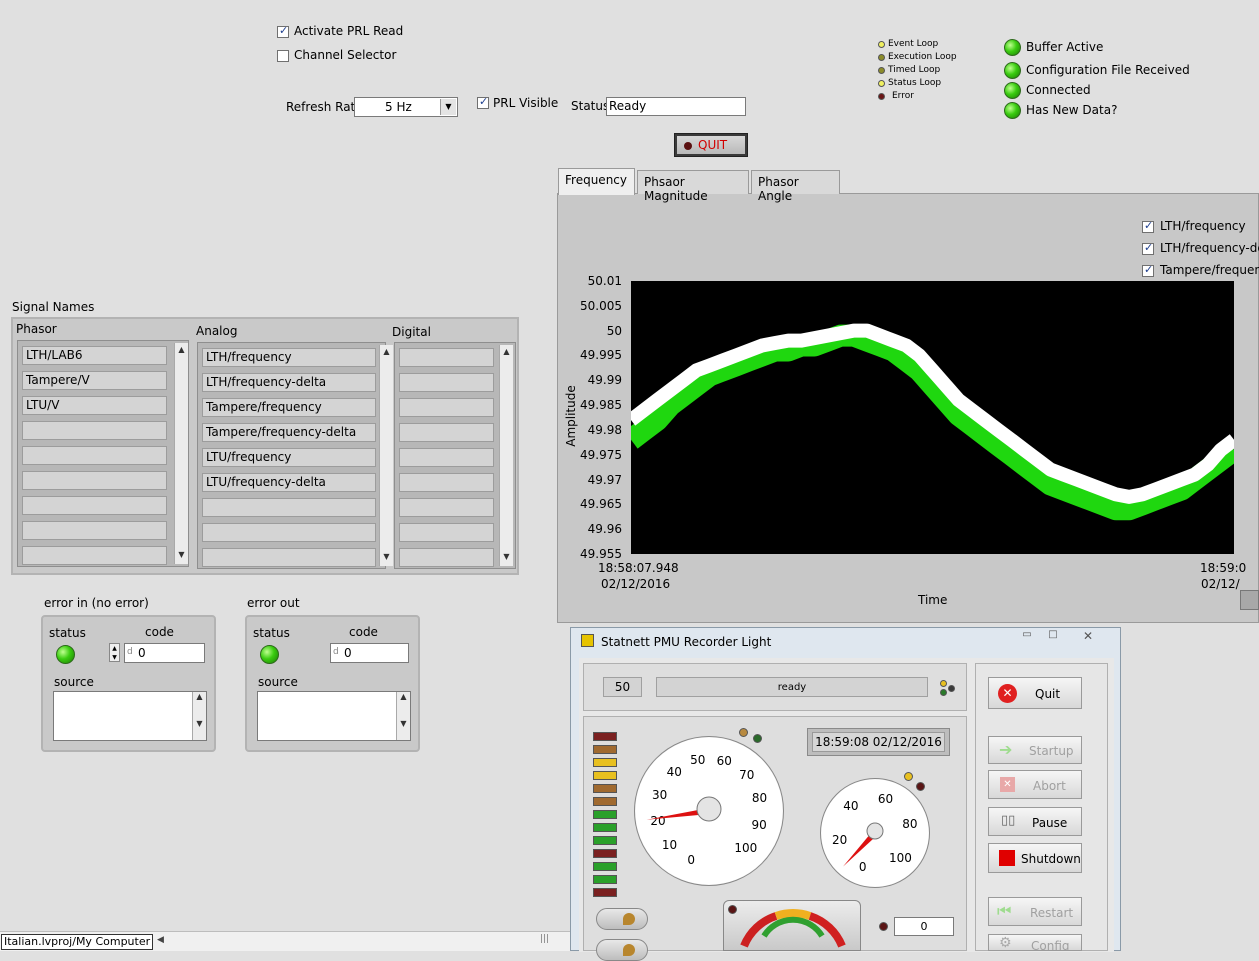  I want to click on phasor-scrollbar: ▲ ▼, so click(181, 453).